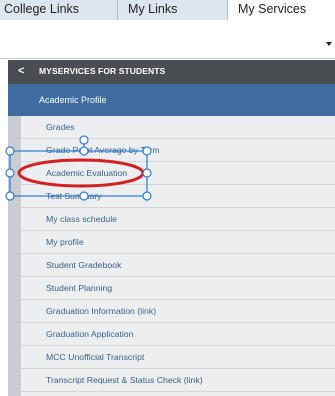  I want to click on menu-item-label: Academic Evaluation, so click(87, 173).